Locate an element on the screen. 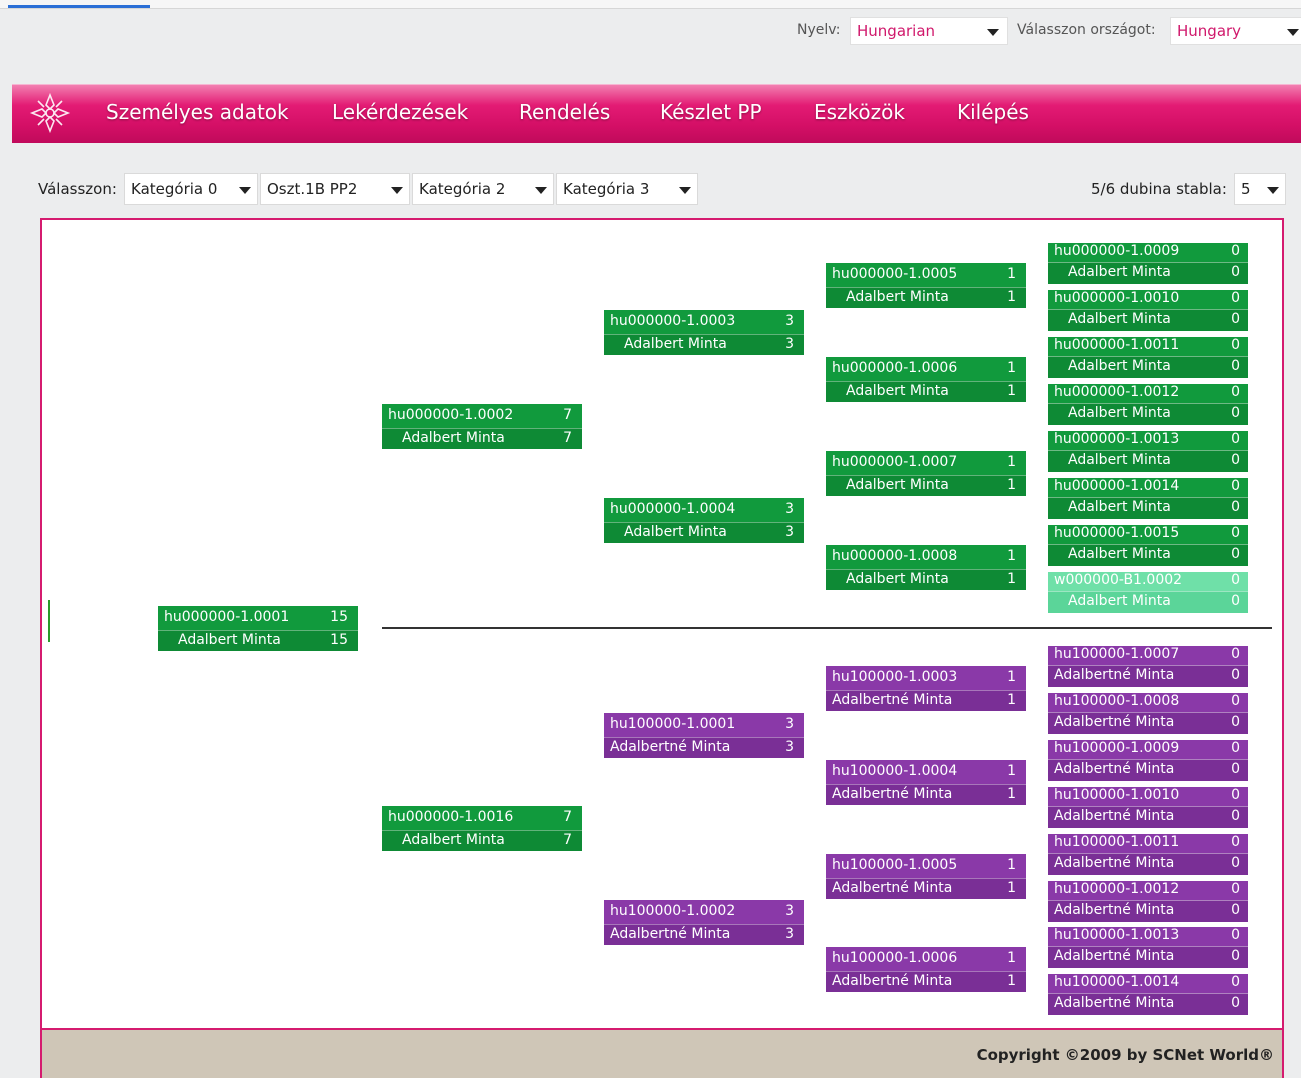 The height and width of the screenshot is (1078, 1301). language-select: Hungarian is located at coordinates (929, 31).